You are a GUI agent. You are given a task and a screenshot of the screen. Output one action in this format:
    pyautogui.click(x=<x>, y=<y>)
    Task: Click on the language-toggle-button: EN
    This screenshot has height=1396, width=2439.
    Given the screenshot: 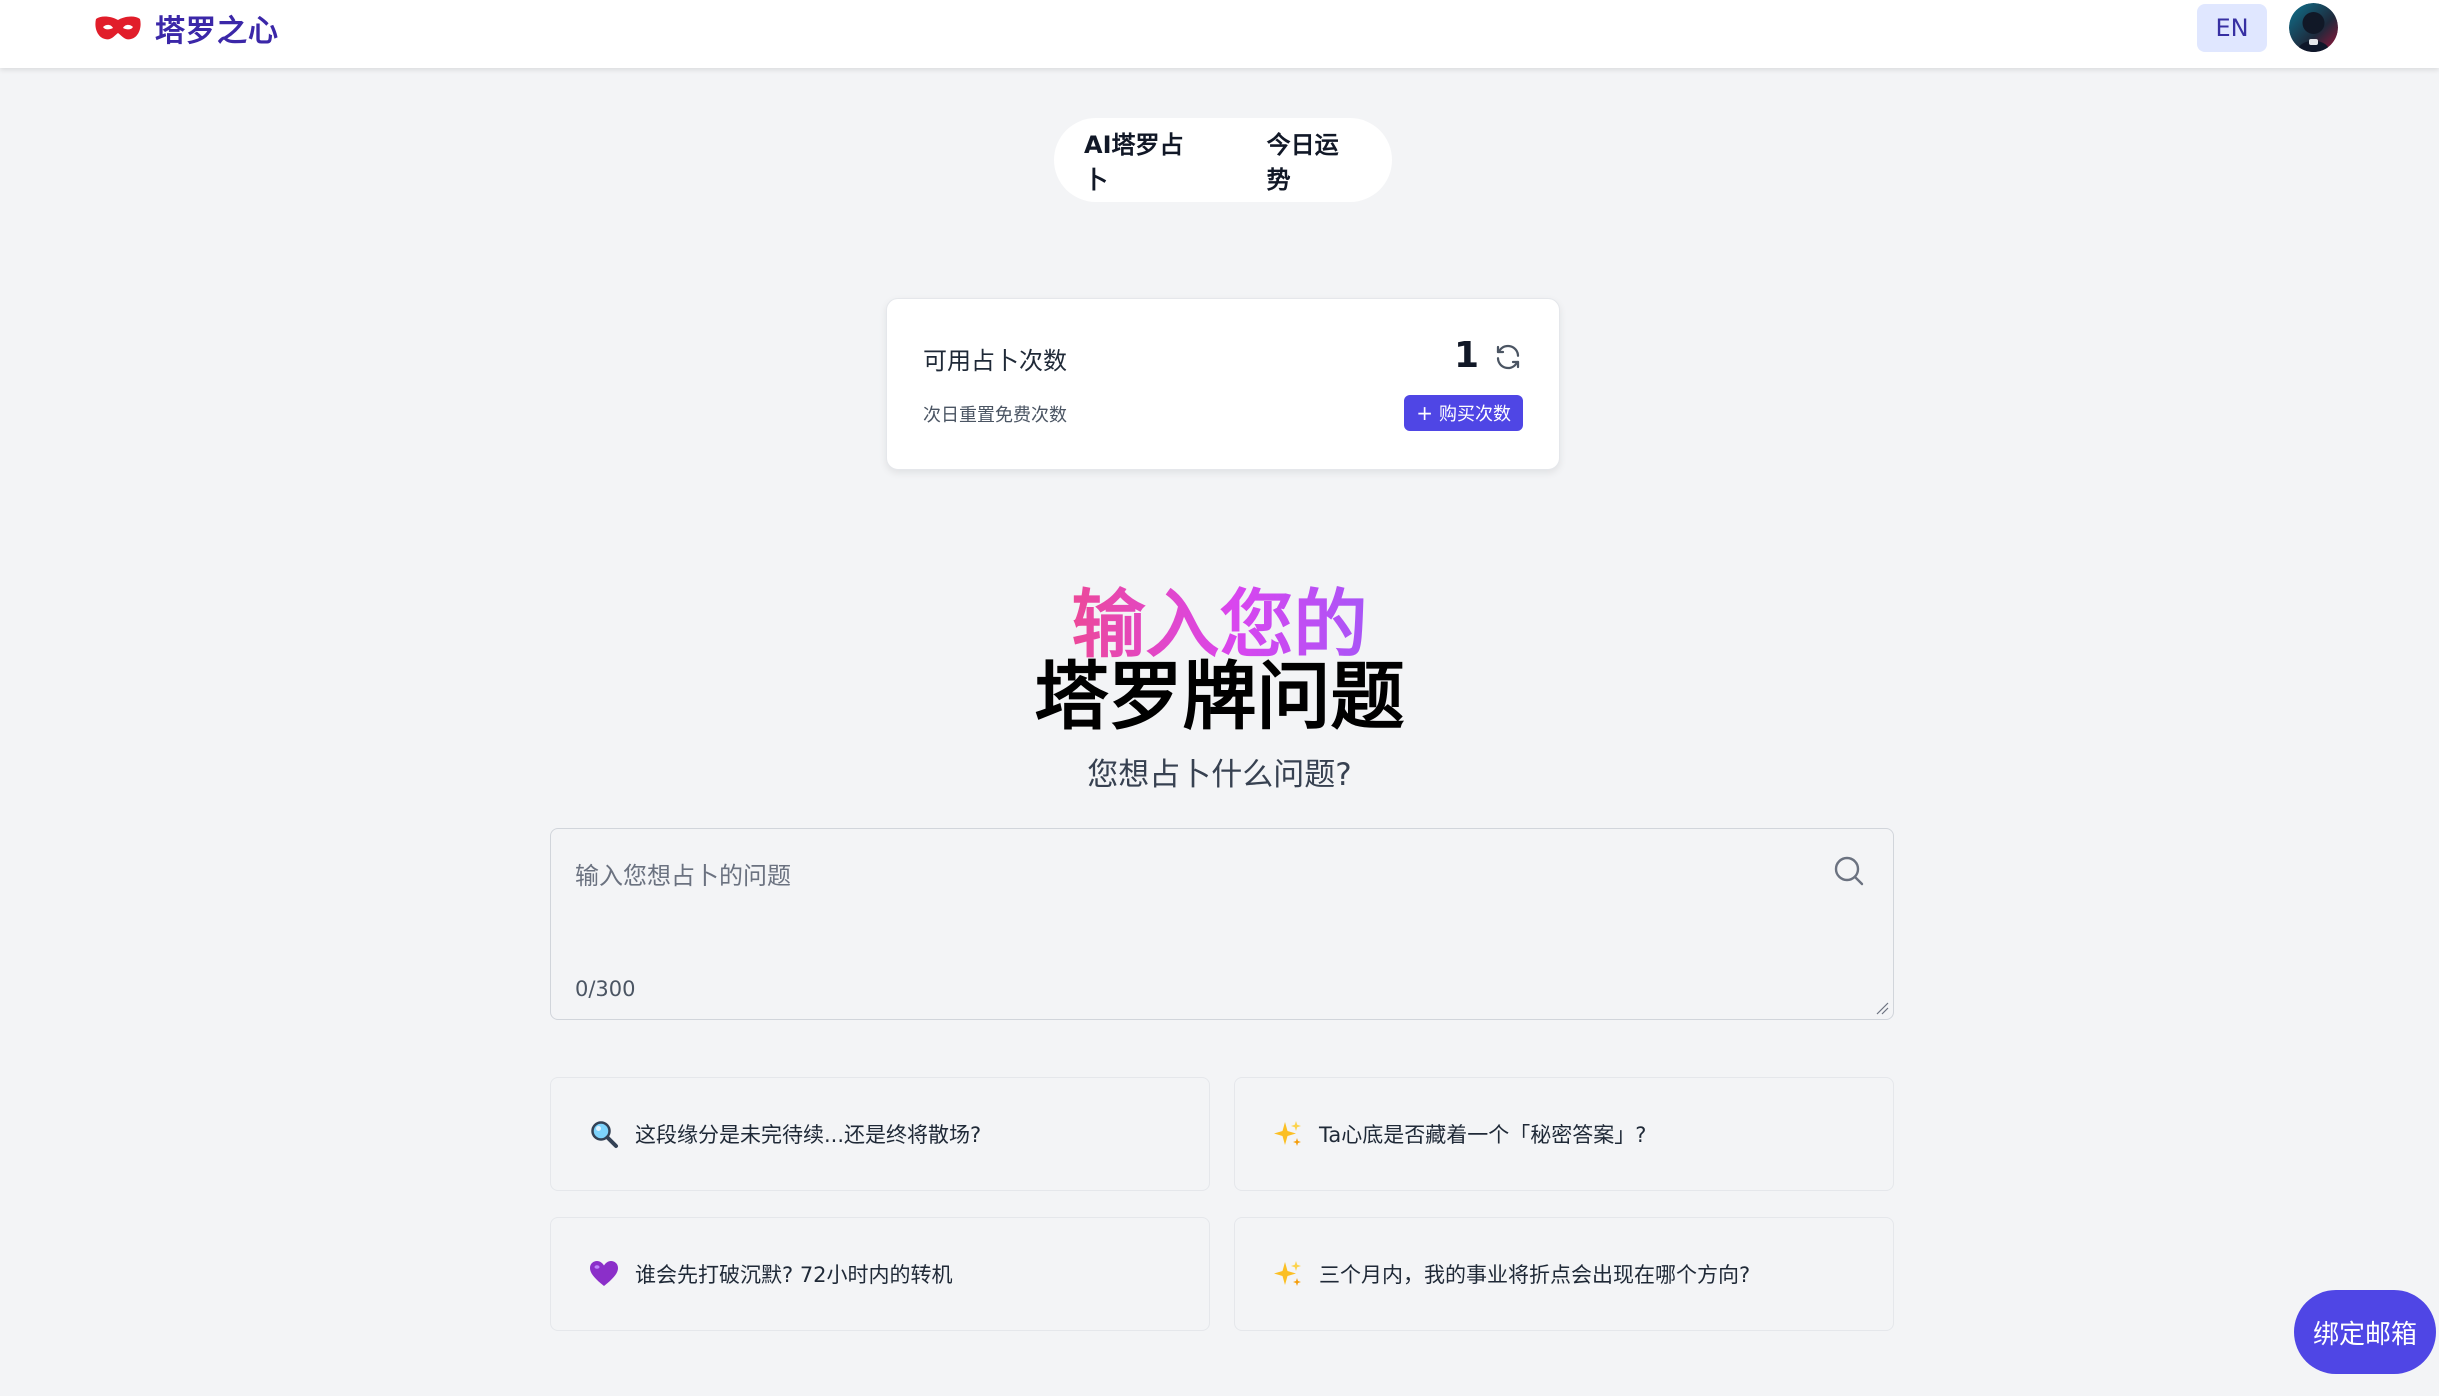 What is the action you would take?
    pyautogui.click(x=2232, y=28)
    